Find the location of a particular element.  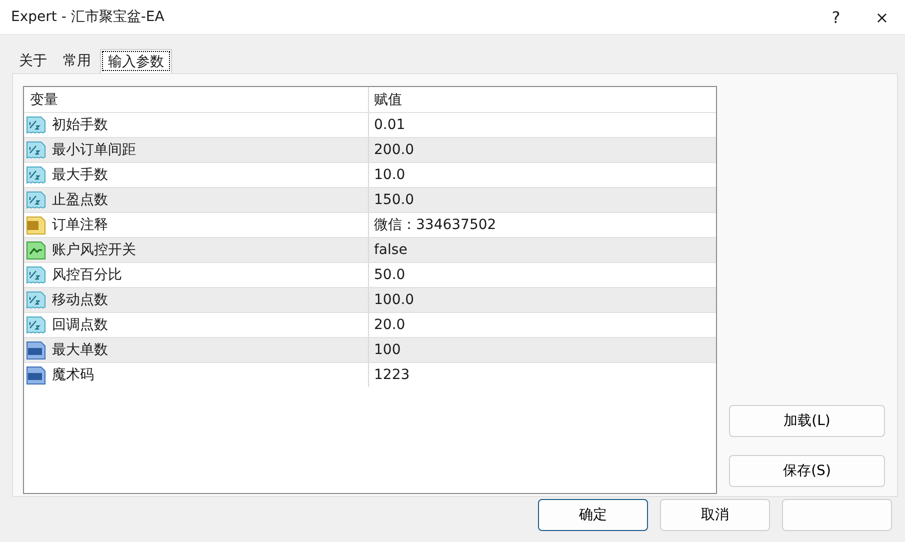

text-icon is located at coordinates (36, 225).